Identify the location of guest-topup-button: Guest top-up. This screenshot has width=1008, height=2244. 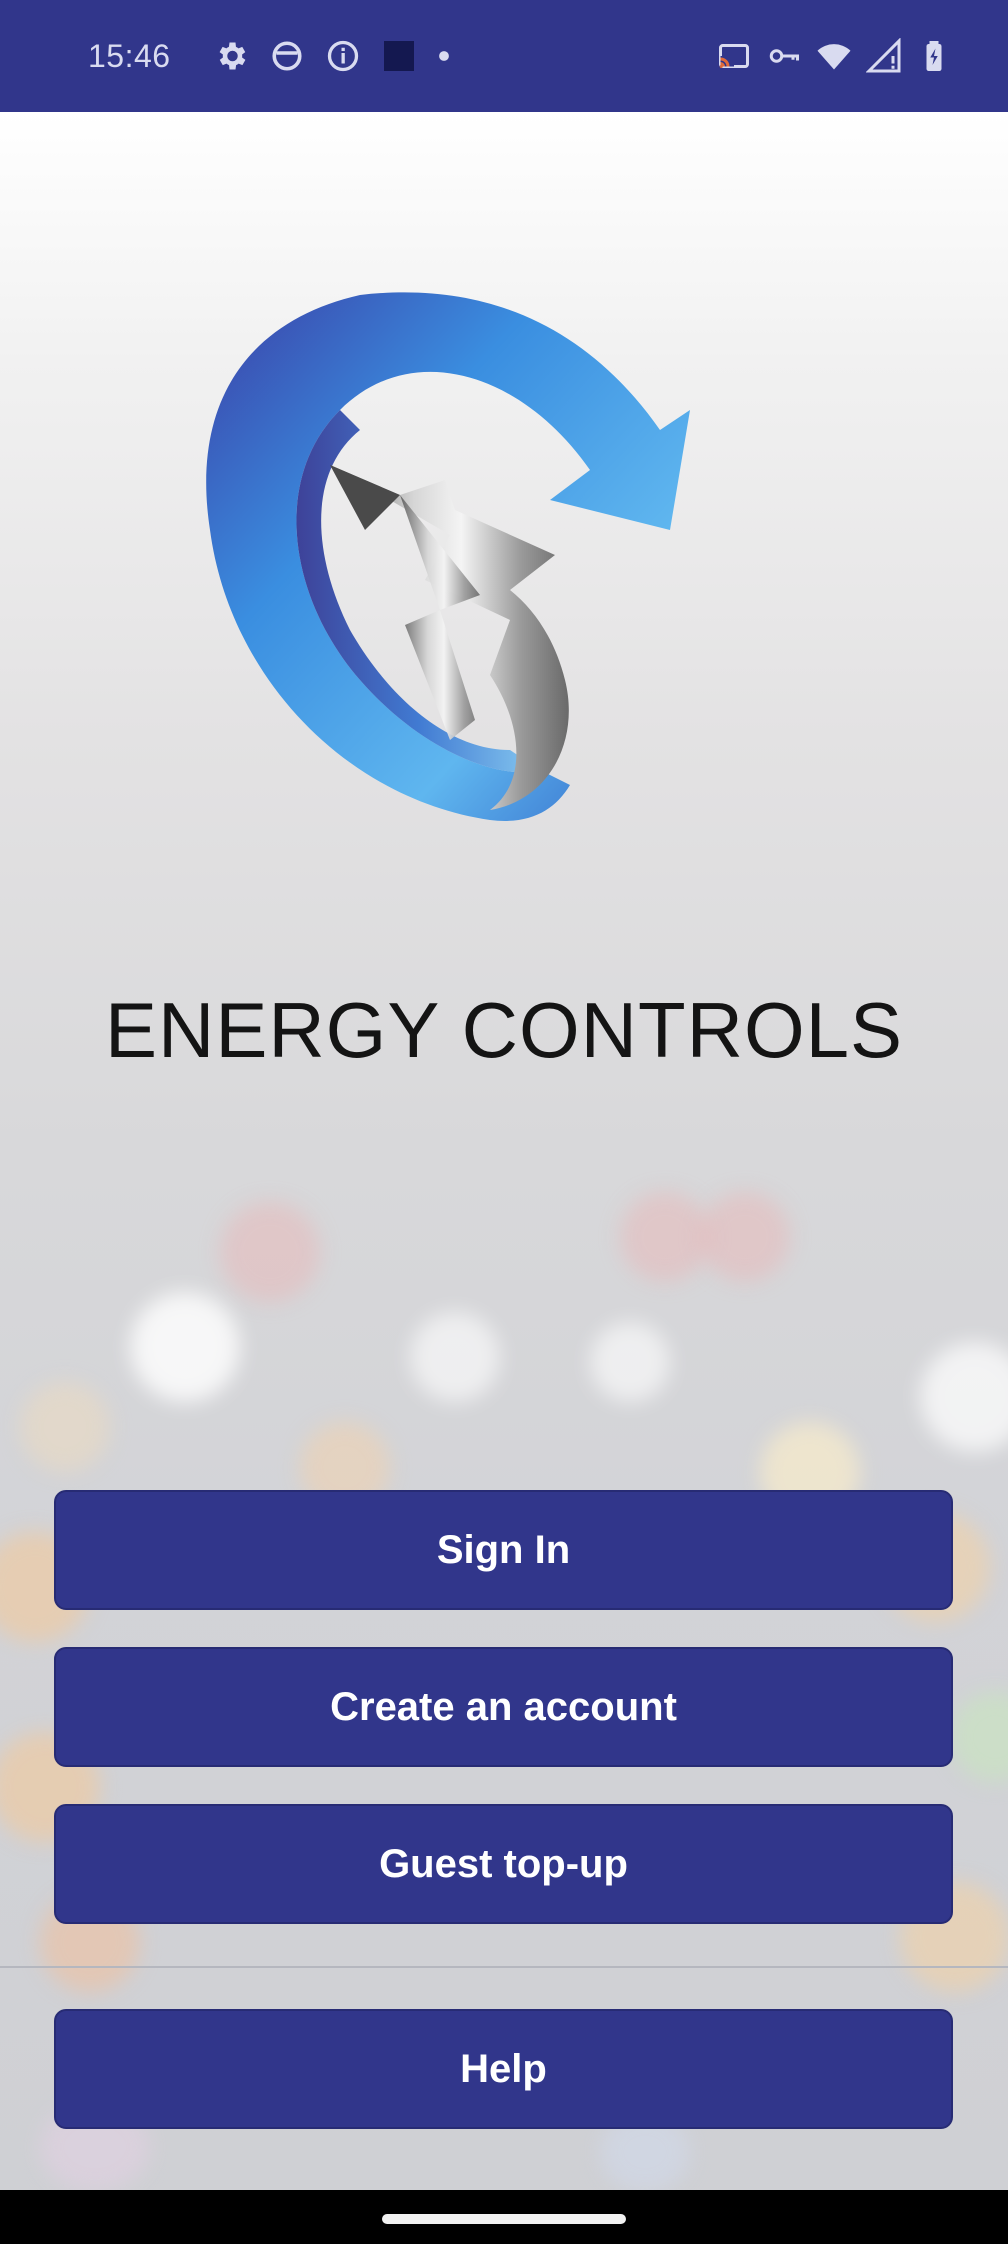
(503, 1864).